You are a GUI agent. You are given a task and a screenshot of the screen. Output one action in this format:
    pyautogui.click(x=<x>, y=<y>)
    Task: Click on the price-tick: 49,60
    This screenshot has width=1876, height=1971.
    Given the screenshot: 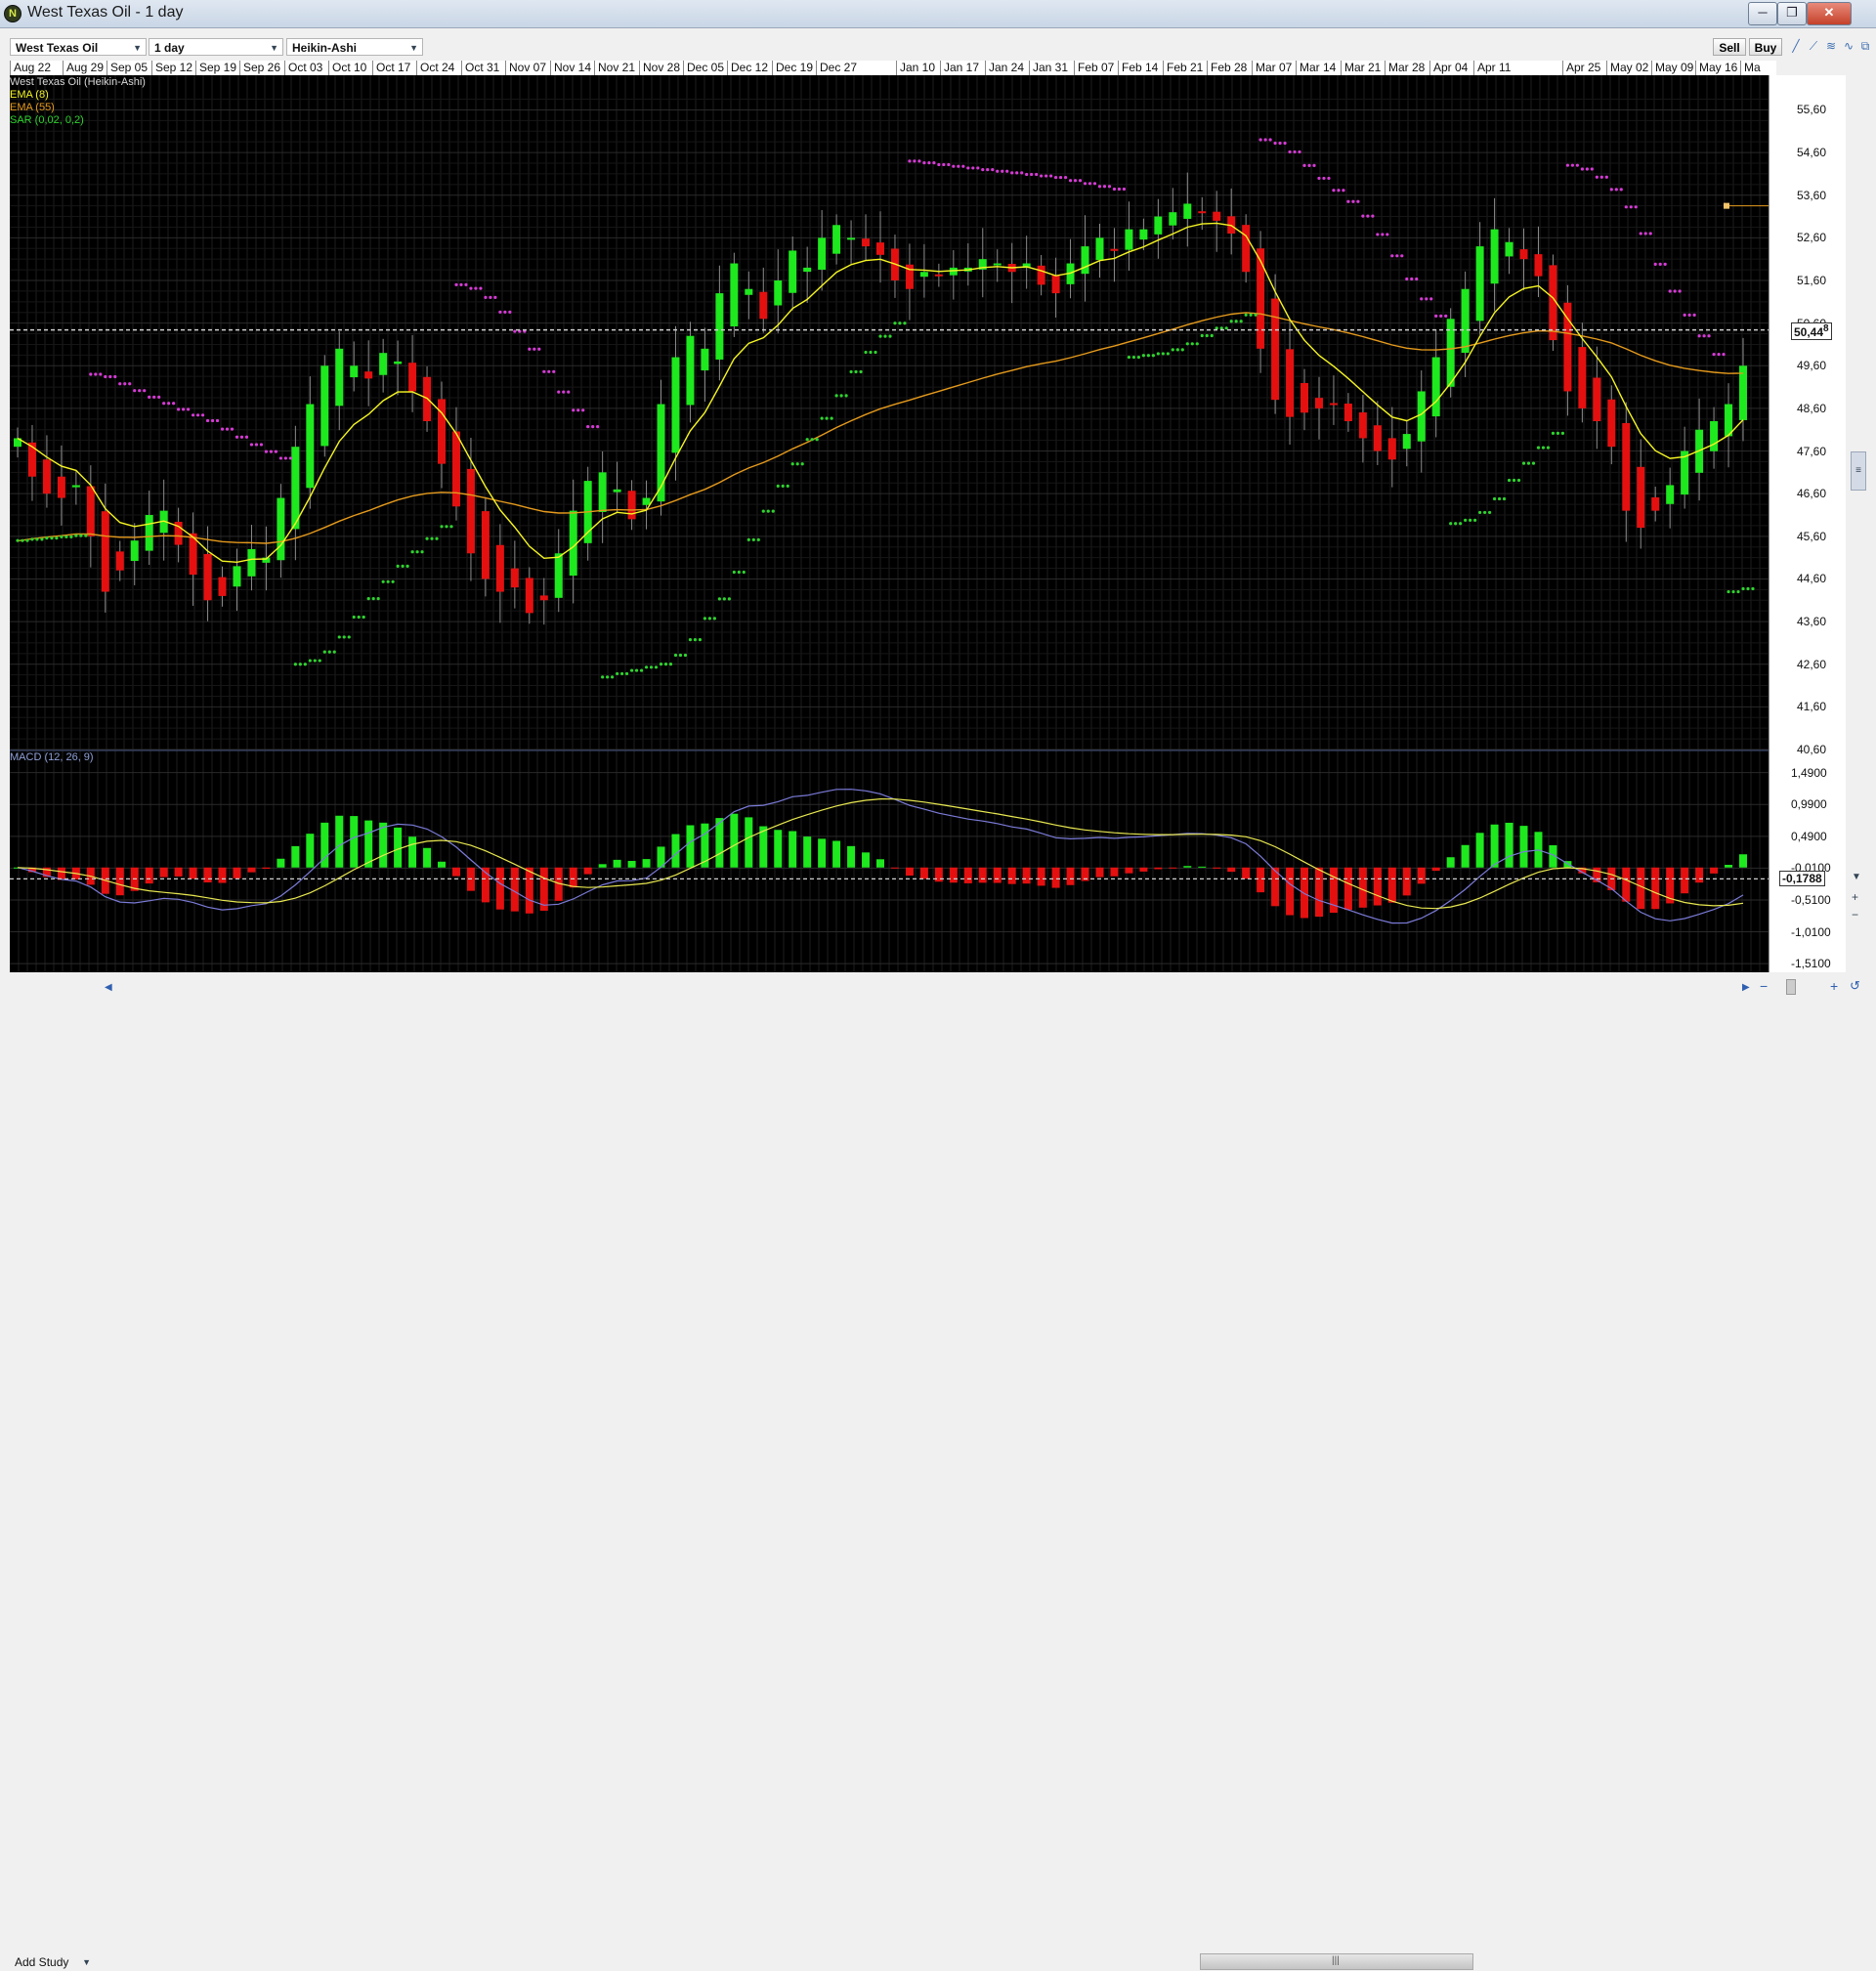 What is the action you would take?
    pyautogui.click(x=1812, y=366)
    